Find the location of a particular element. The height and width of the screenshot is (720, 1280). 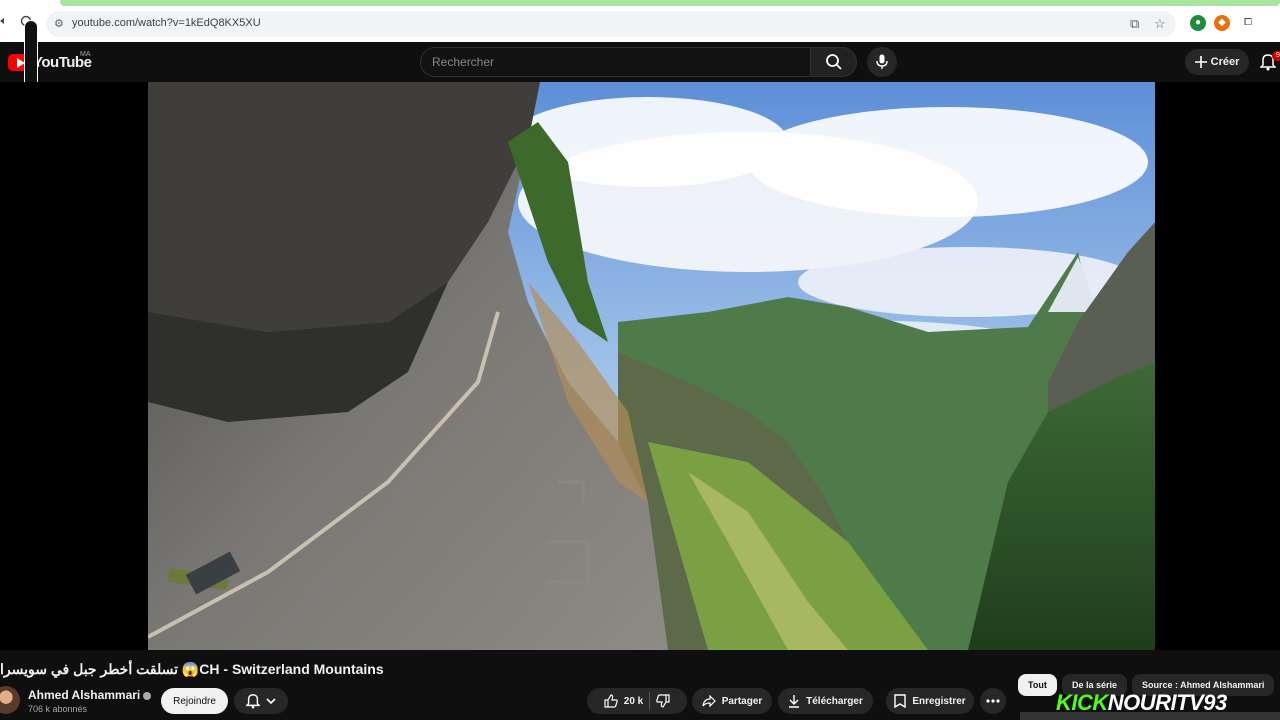

more-actions-button is located at coordinates (993, 701).